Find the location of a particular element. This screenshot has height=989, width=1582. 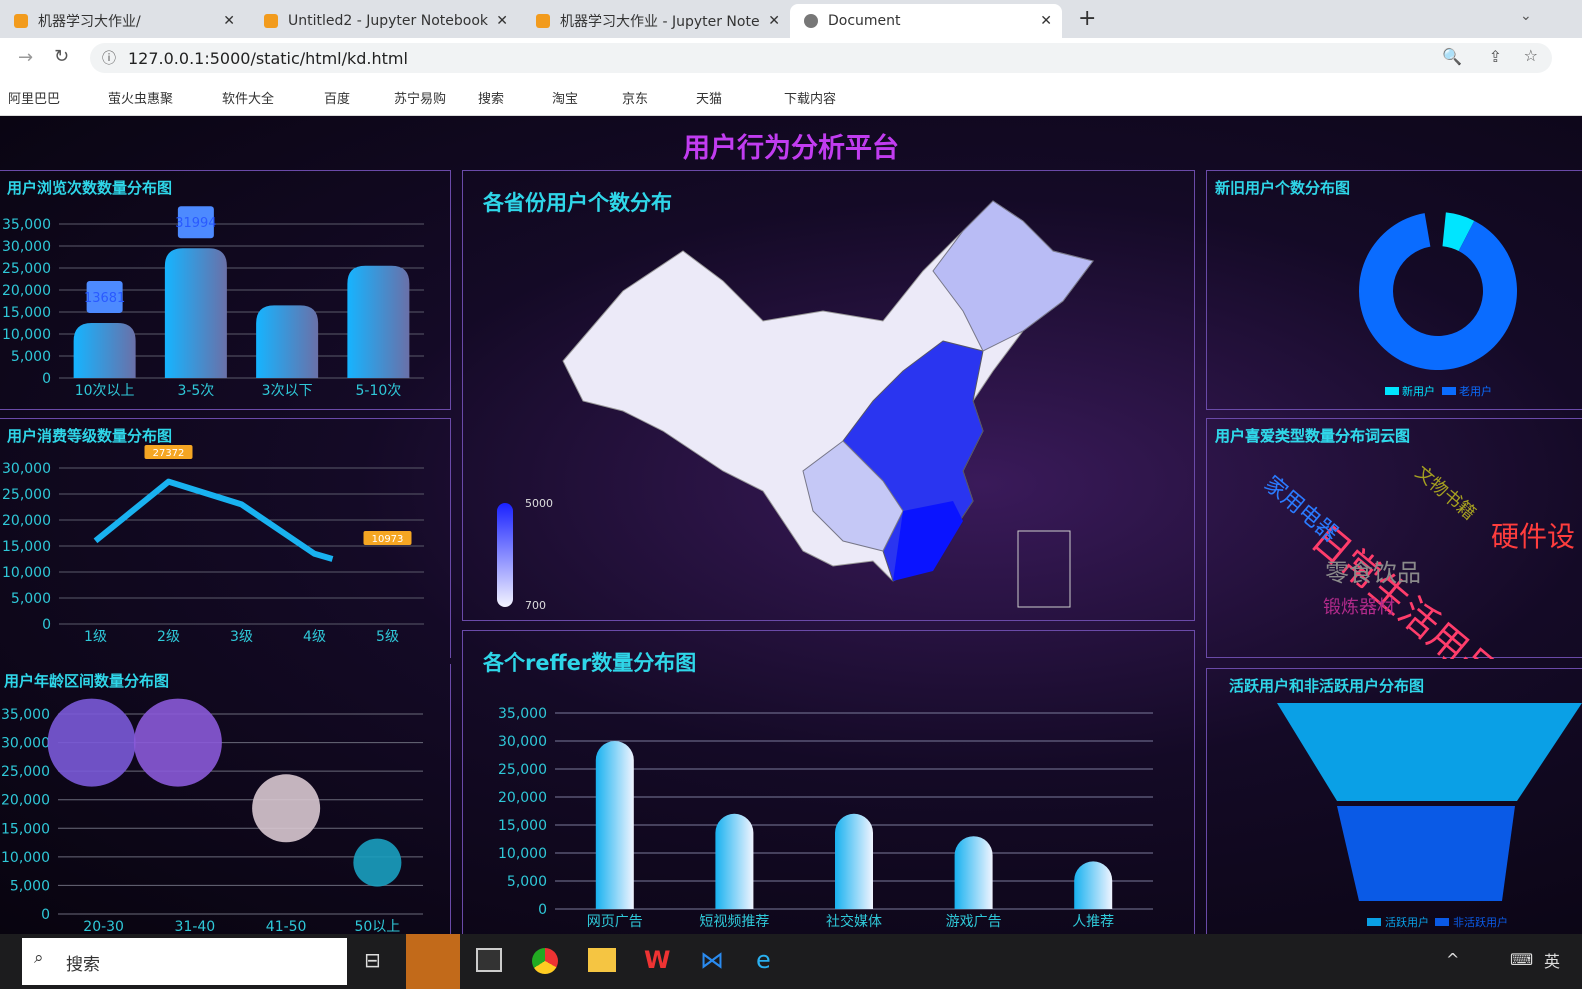

tab-1: 机器学习大作业/✕ is located at coordinates (122, 21).